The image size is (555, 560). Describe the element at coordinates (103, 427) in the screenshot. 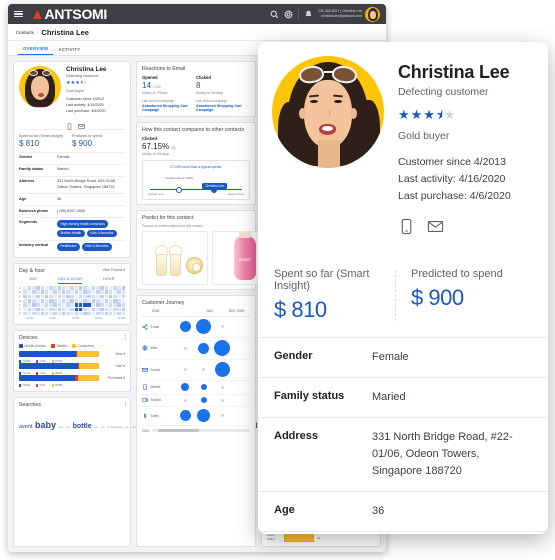

I see `search-word: bra` at that location.